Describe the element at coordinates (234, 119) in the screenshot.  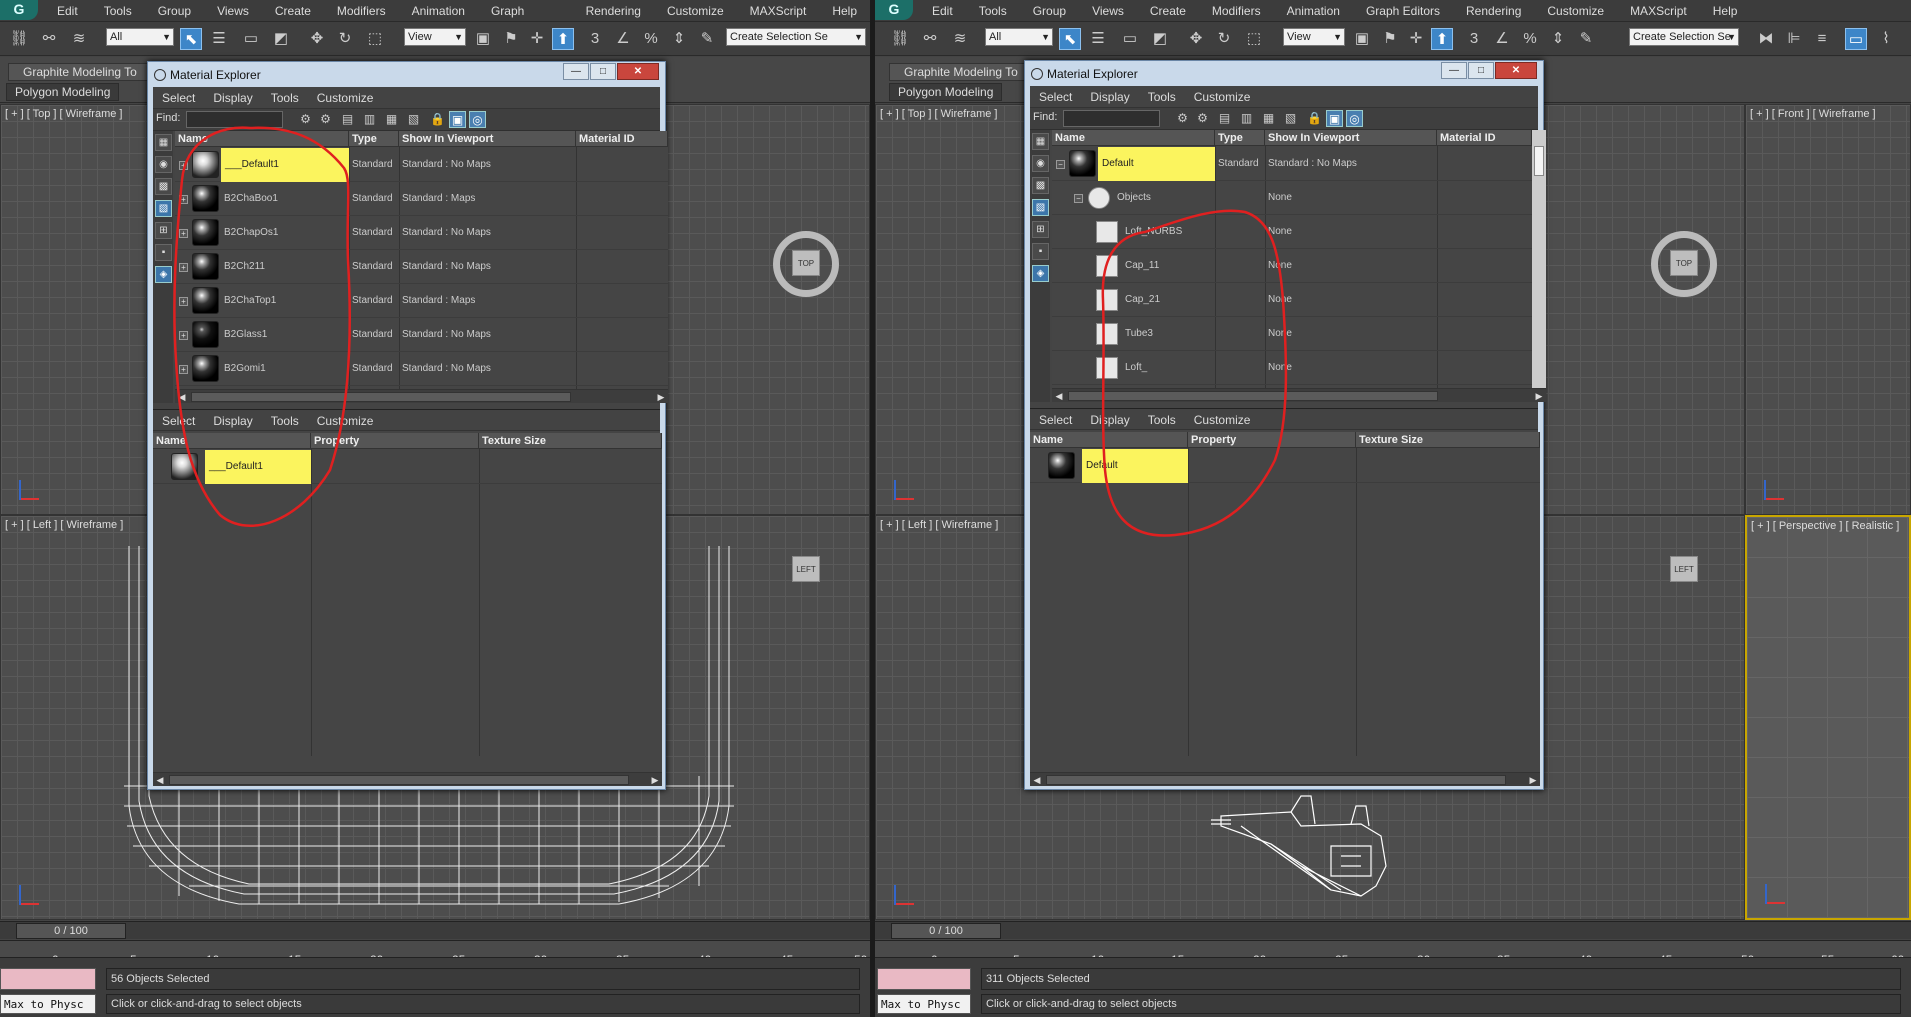
I see `find-input` at that location.